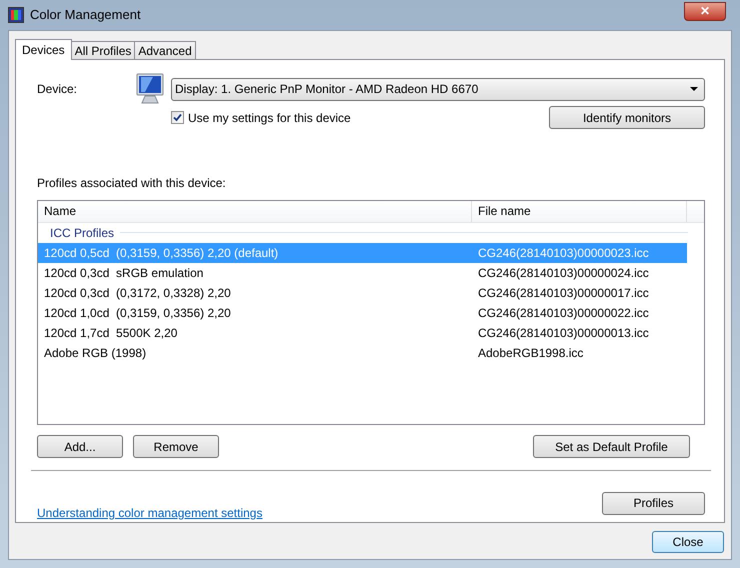 The width and height of the screenshot is (740, 568). Describe the element at coordinates (694, 89) in the screenshot. I see `dropdown-caret-icon` at that location.